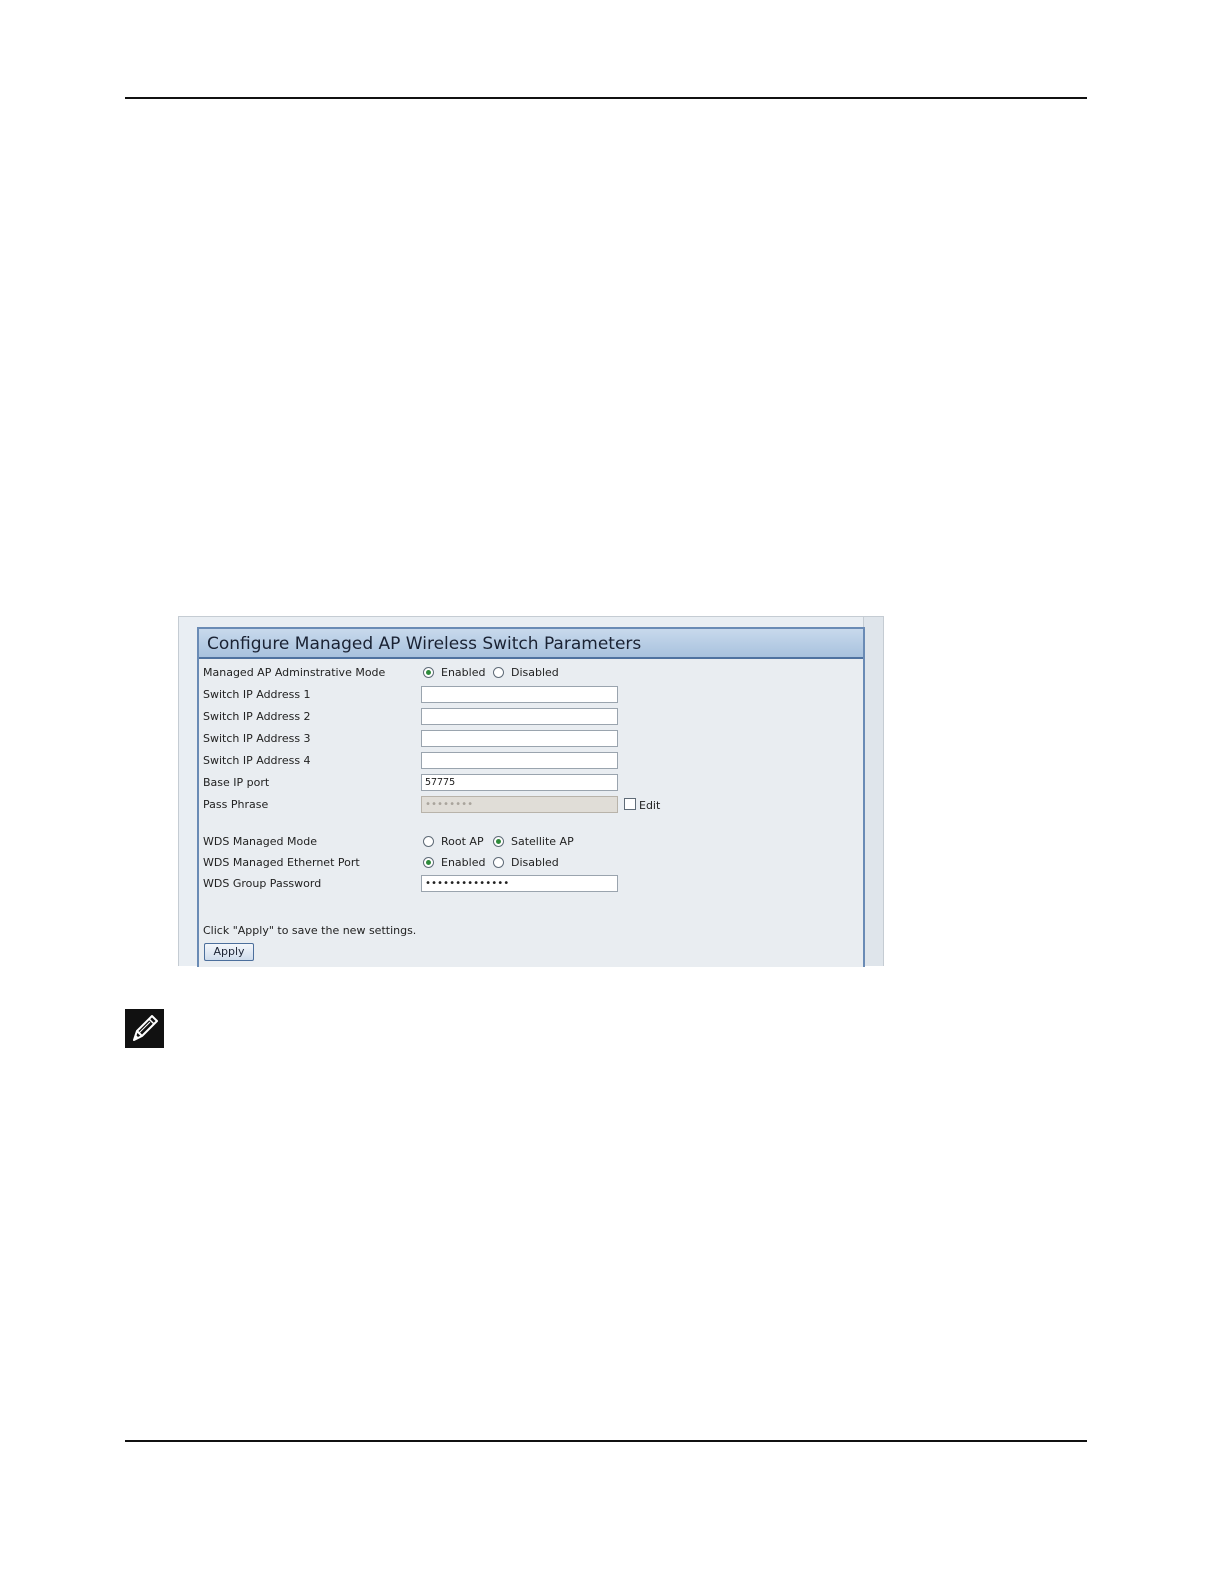 The height and width of the screenshot is (1584, 1224). I want to click on wds-group-password-row: WDS Group Password ••••••••••••••, so click(503, 884).